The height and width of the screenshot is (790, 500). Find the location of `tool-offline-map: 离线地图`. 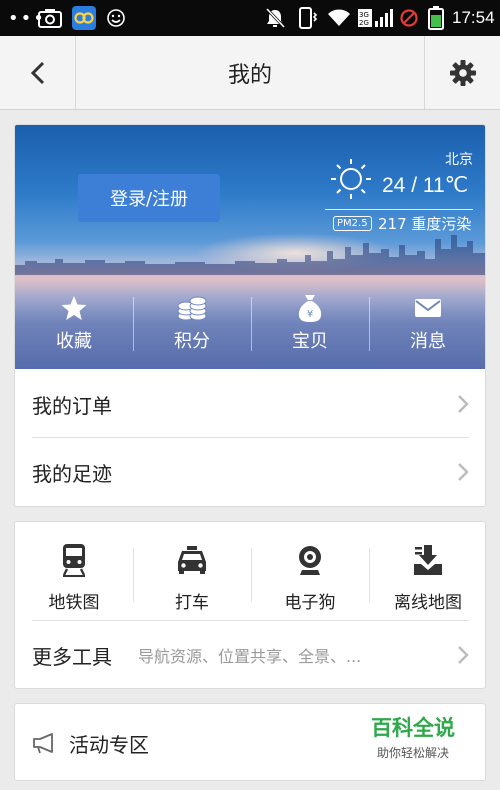

tool-offline-map: 离线地图 is located at coordinates (427, 578).